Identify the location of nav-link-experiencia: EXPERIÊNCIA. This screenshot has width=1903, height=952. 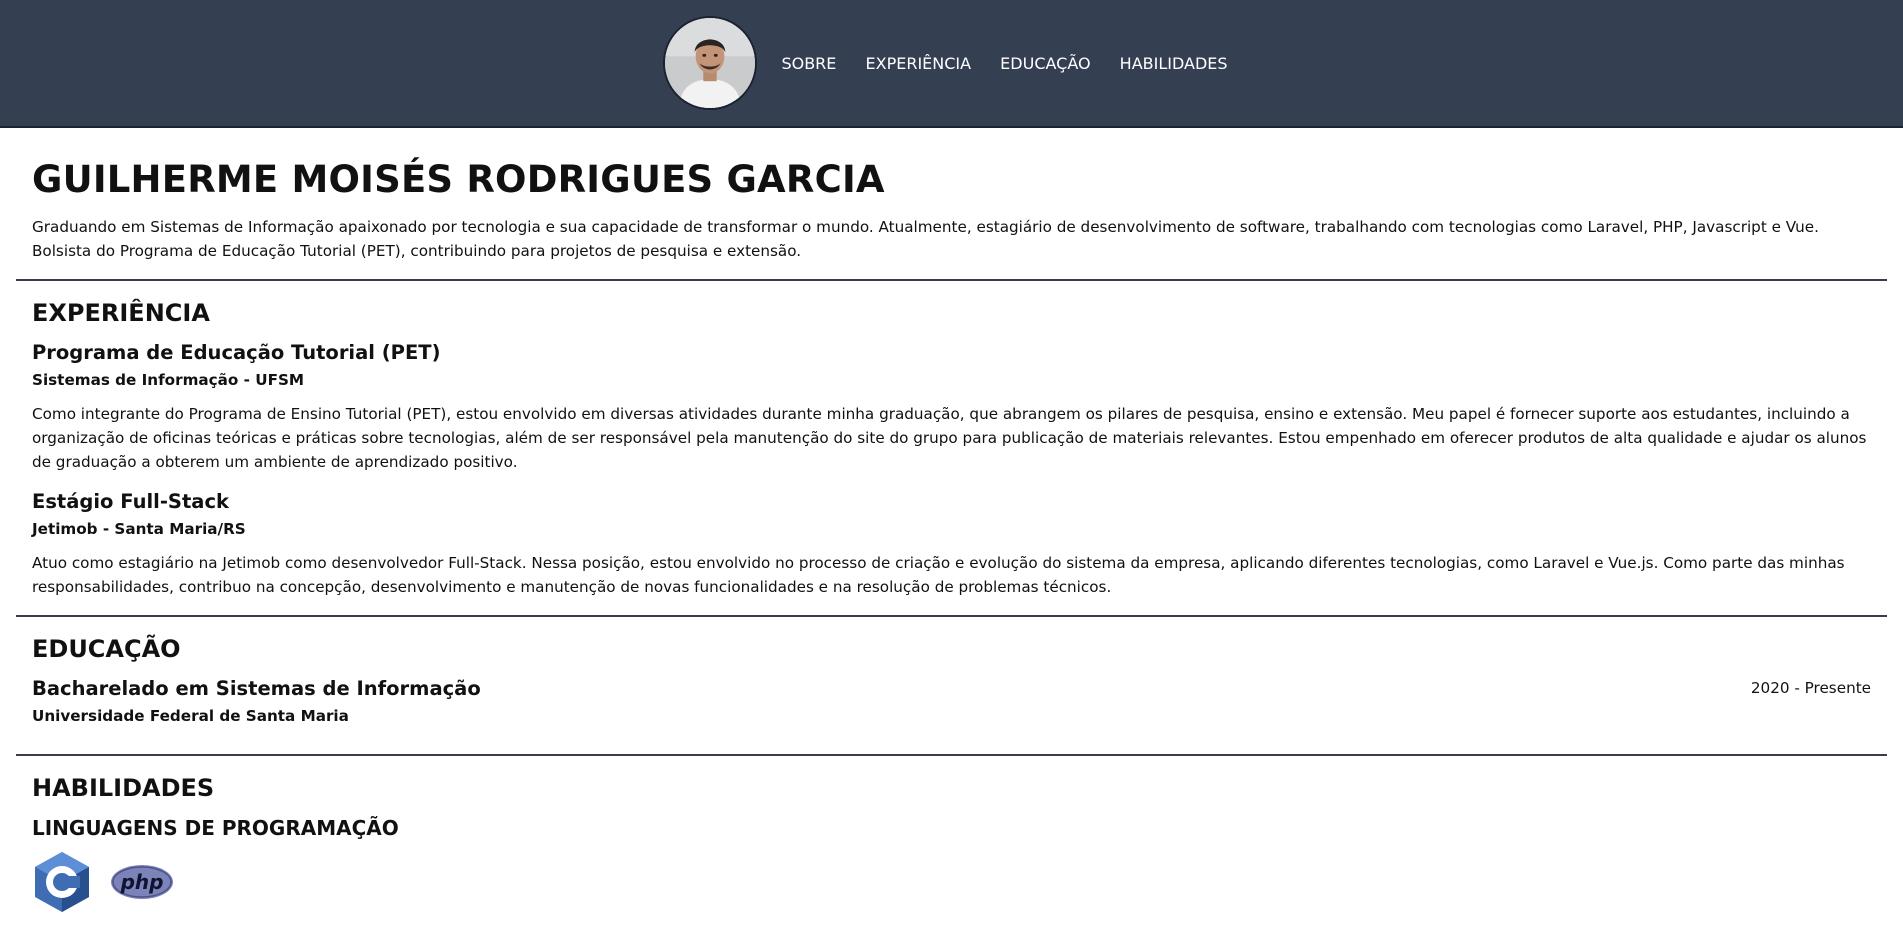
(919, 63).